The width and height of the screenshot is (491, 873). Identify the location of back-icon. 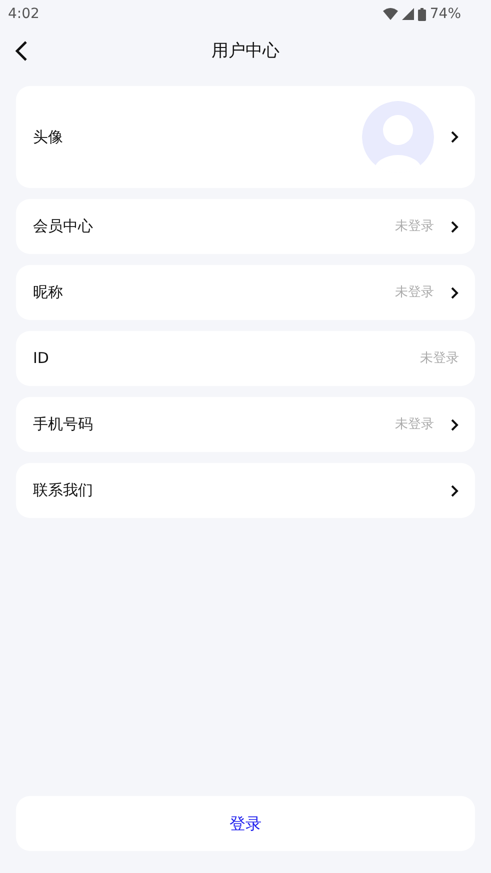
(21, 51).